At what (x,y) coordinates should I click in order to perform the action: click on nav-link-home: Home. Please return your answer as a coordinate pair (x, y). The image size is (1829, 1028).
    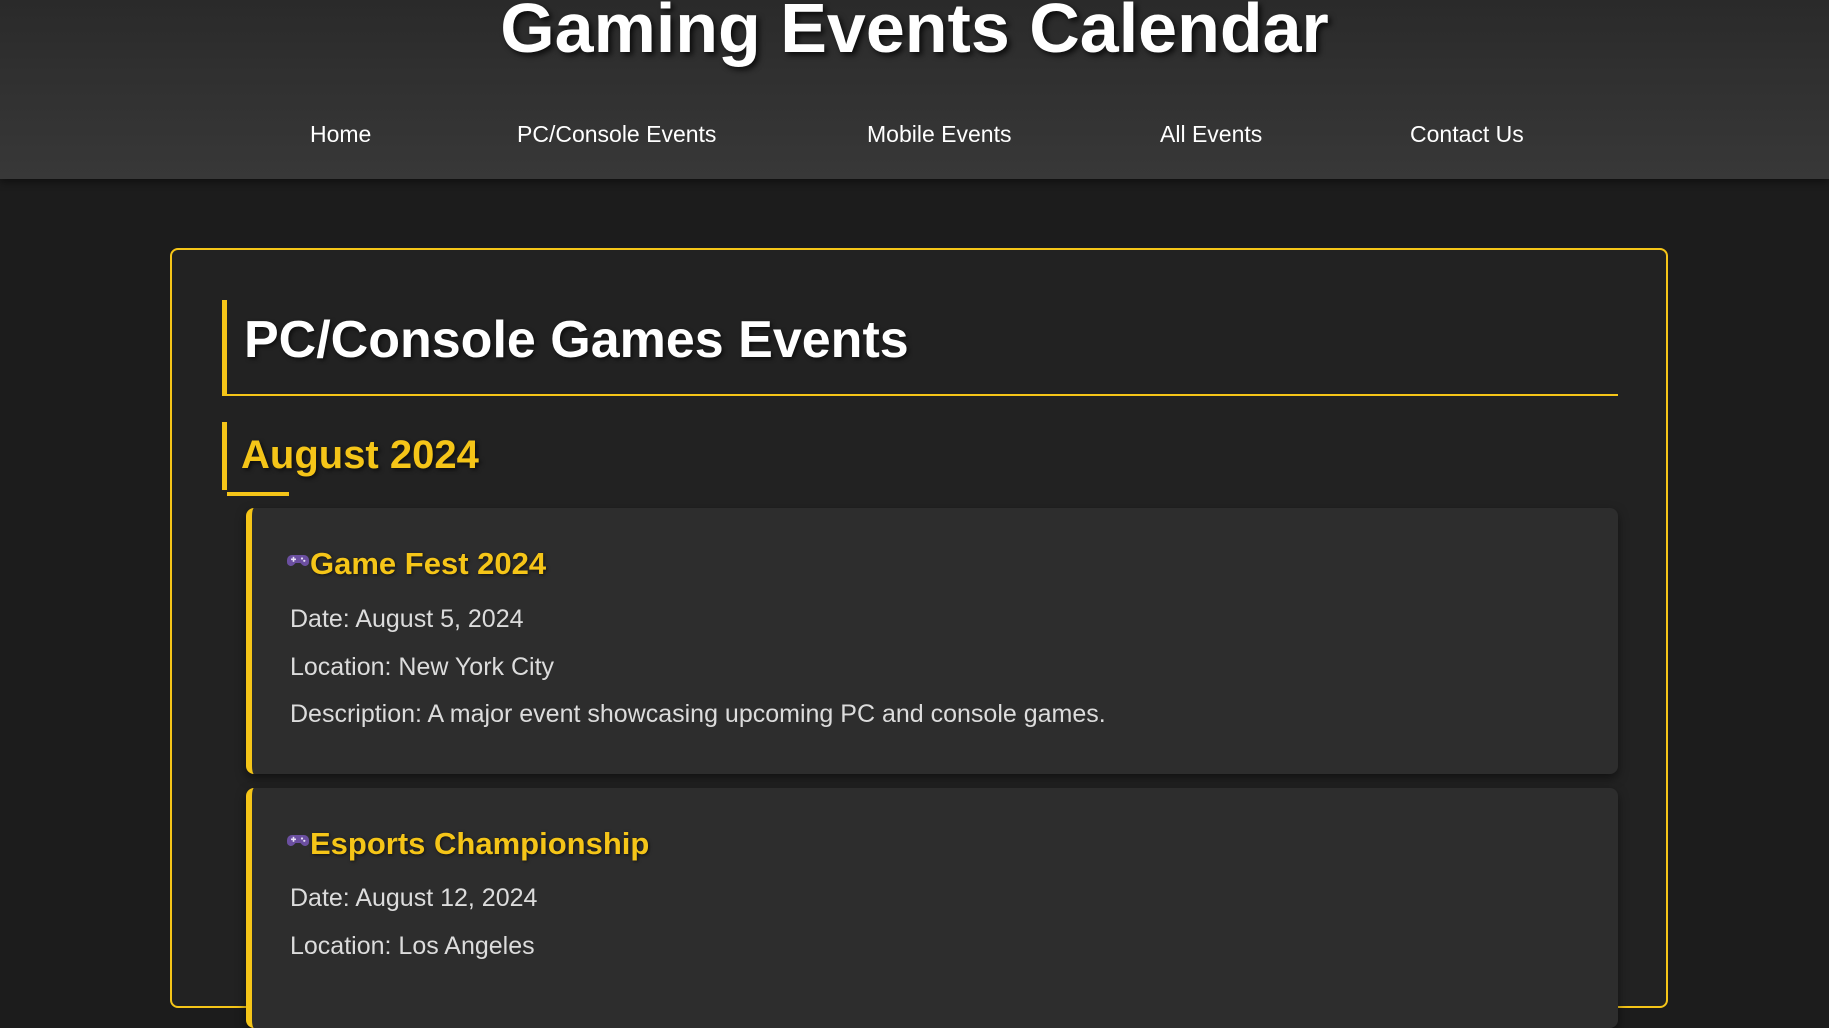
    Looking at the image, I should click on (340, 134).